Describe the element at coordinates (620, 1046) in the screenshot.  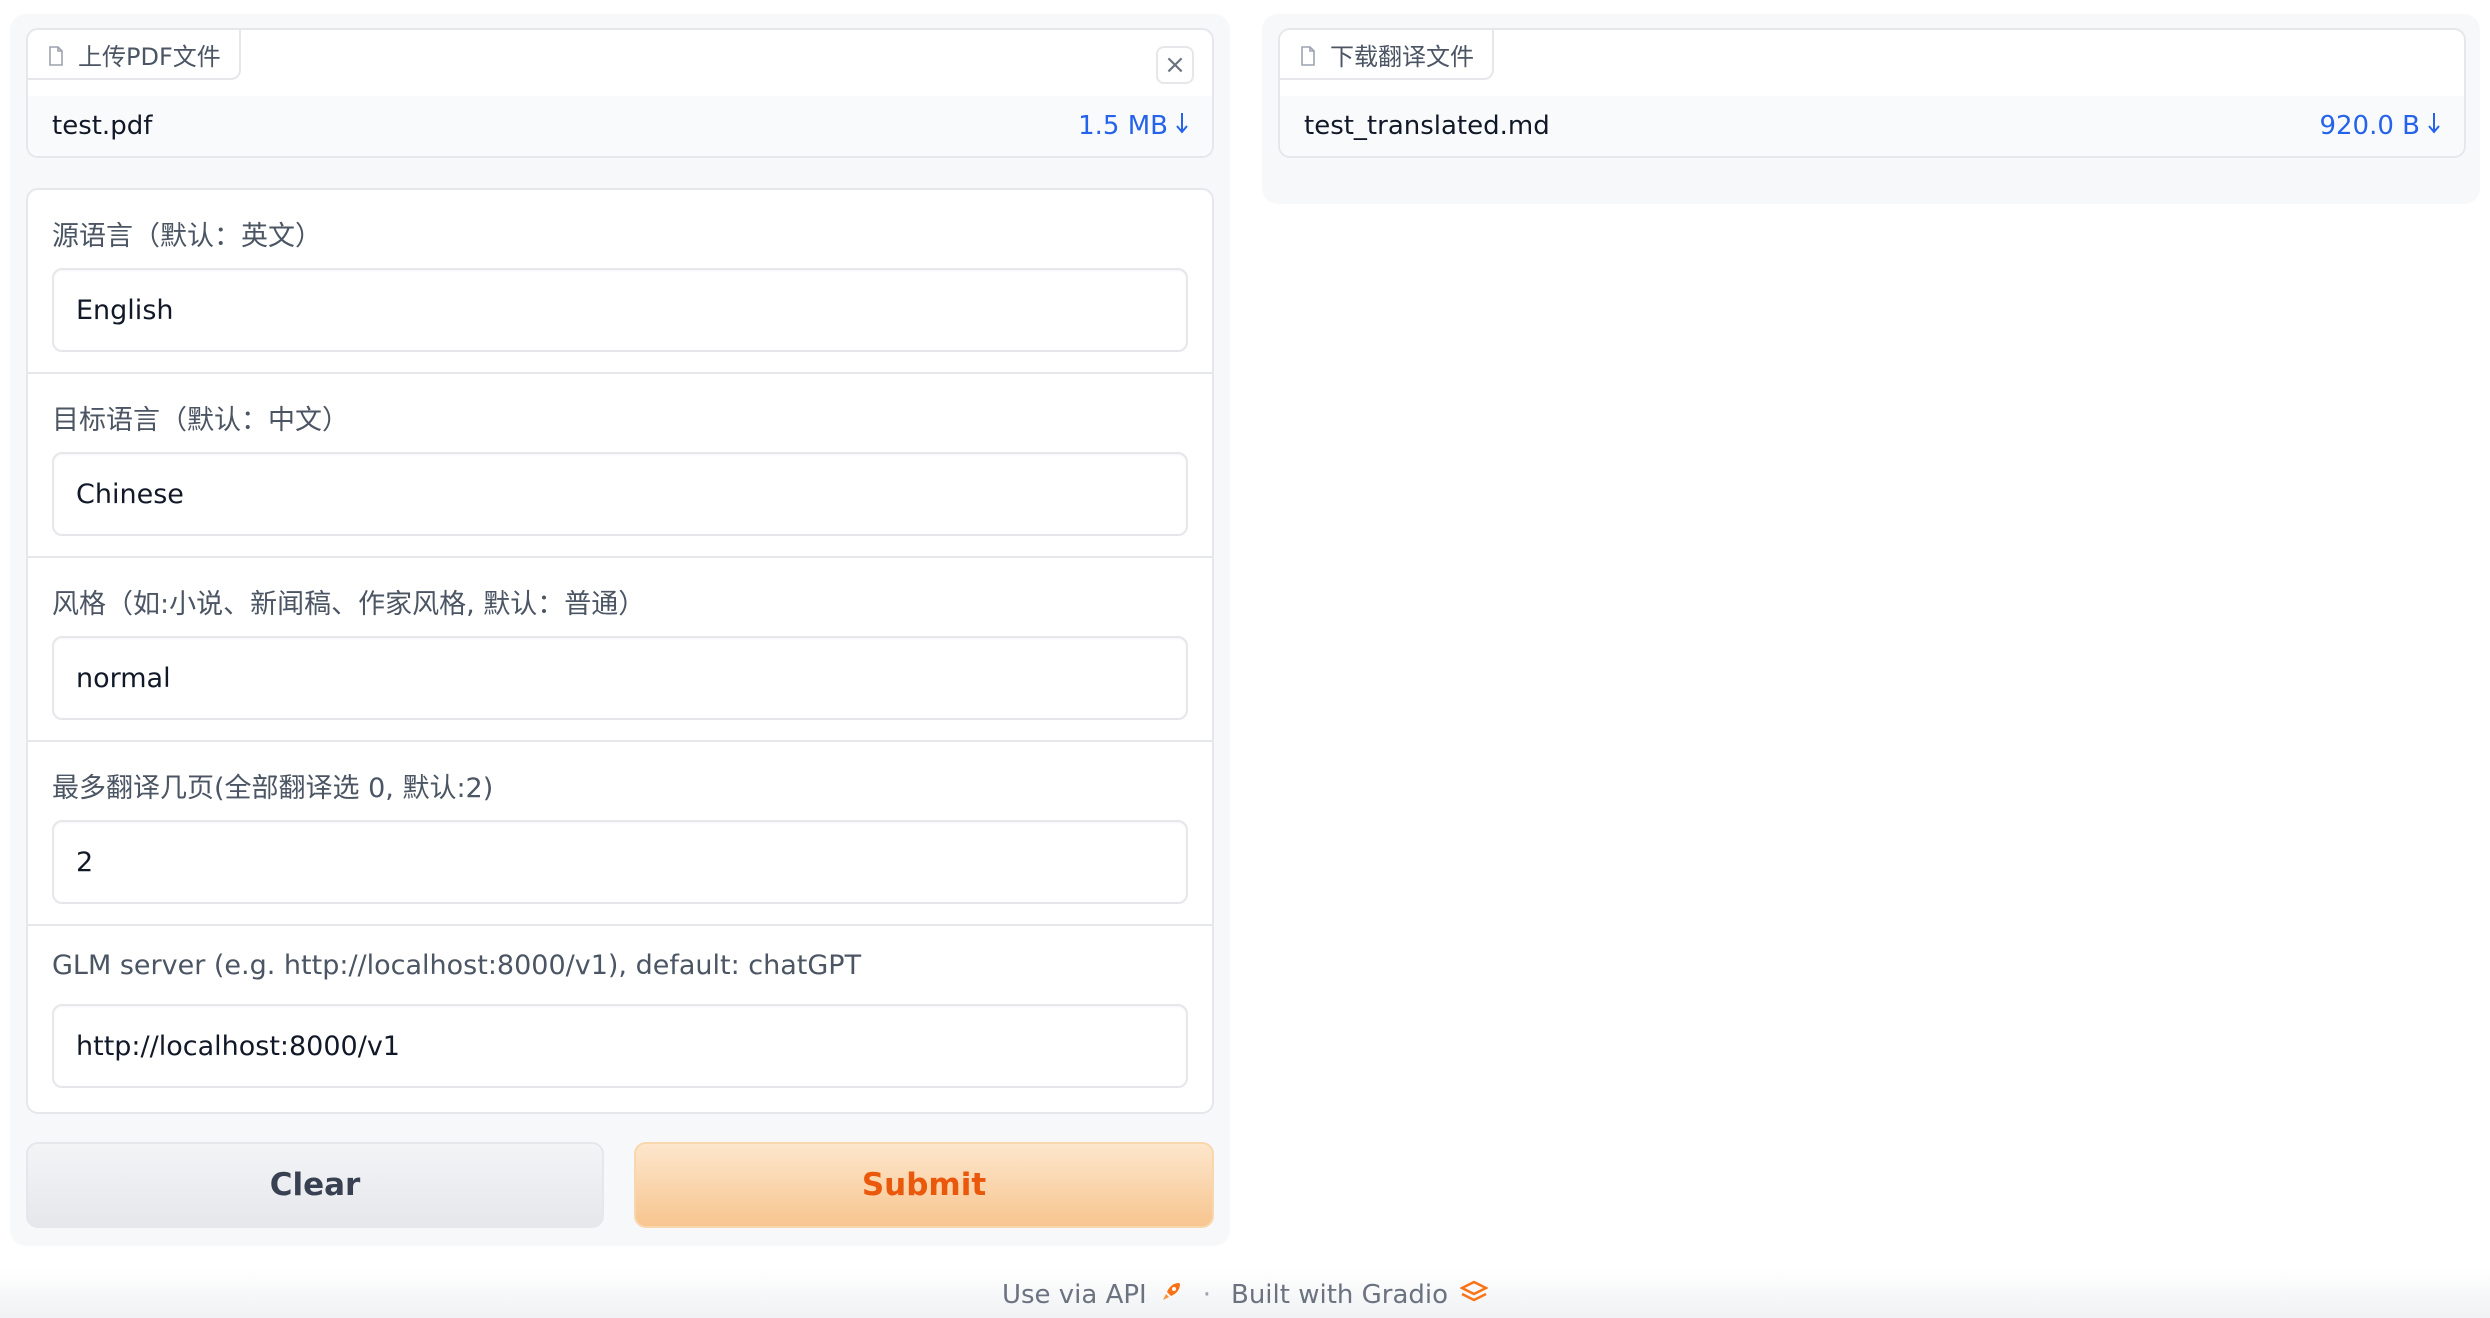
I see `glm-server-input: http://localhost:8000/v1` at that location.